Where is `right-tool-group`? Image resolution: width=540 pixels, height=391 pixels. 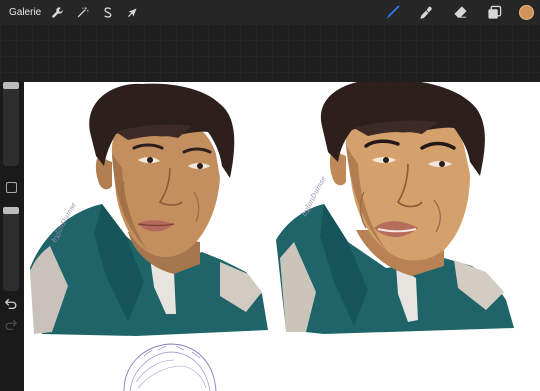 right-tool-group is located at coordinates (461, 12).